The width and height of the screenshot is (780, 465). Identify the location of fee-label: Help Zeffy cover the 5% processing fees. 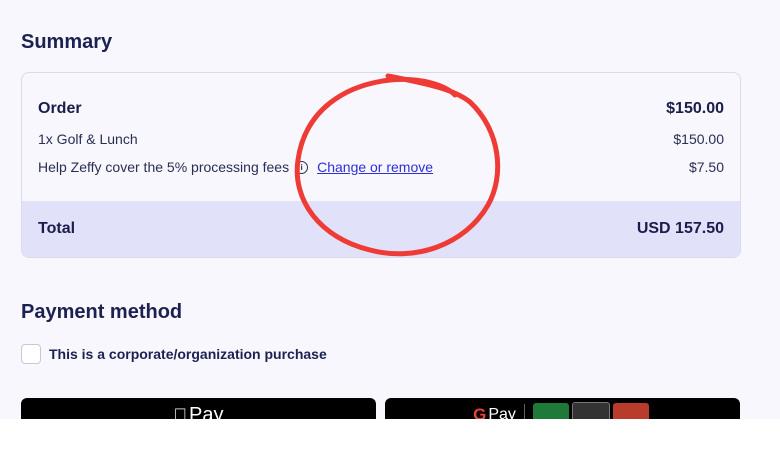
(164, 167).